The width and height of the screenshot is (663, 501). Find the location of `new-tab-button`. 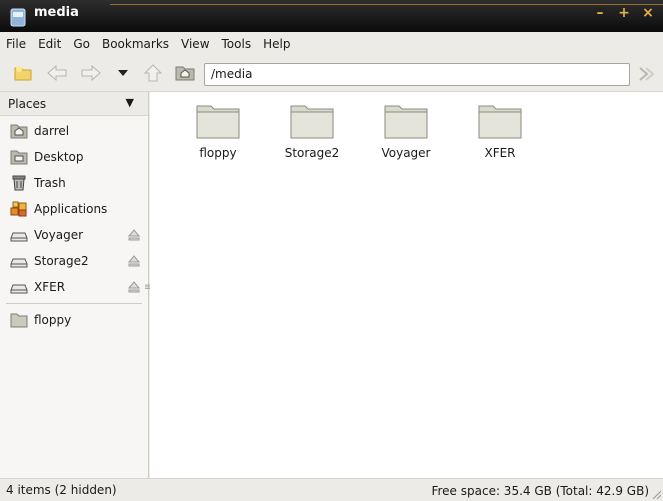

new-tab-button is located at coordinates (23, 73).